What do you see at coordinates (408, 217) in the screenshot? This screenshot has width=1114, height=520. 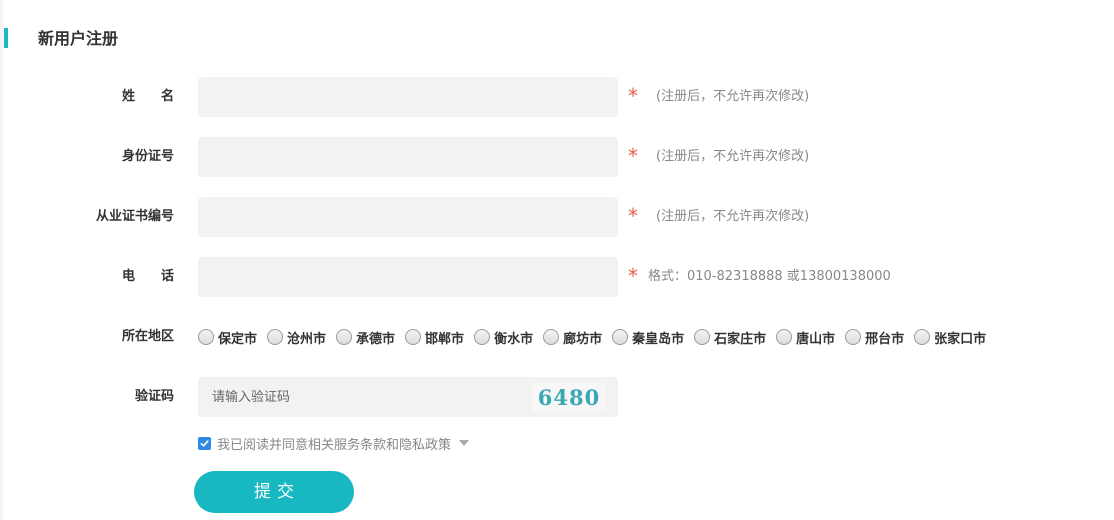 I see `cert-number-input` at bounding box center [408, 217].